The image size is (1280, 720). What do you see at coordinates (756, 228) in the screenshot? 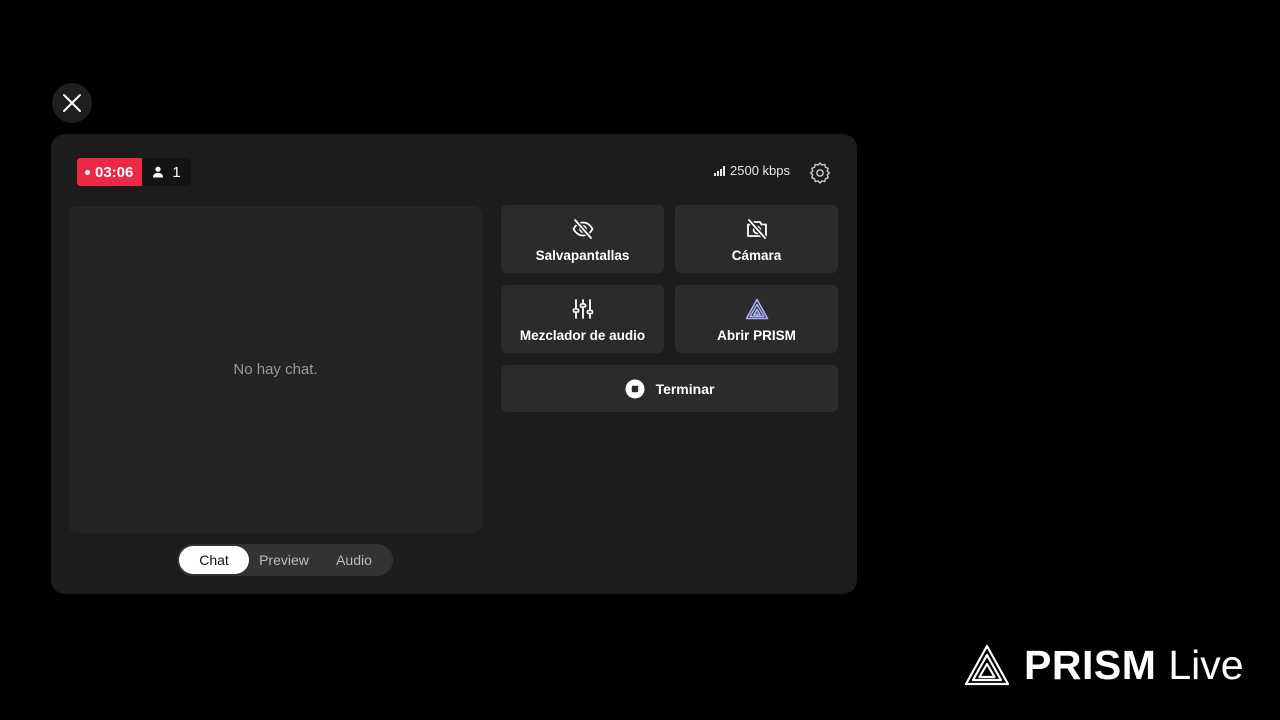
I see `camera-off-icon` at bounding box center [756, 228].